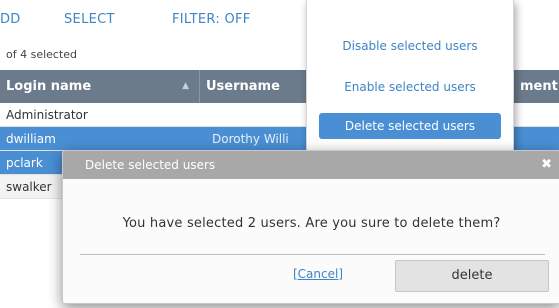 The width and height of the screenshot is (559, 308). Describe the element at coordinates (472, 276) in the screenshot. I see `delete-button: delete` at that location.